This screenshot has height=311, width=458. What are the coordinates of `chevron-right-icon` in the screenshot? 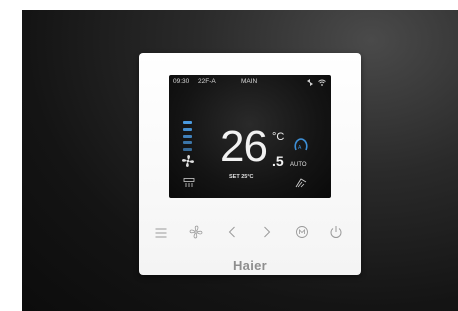 It's located at (267, 234).